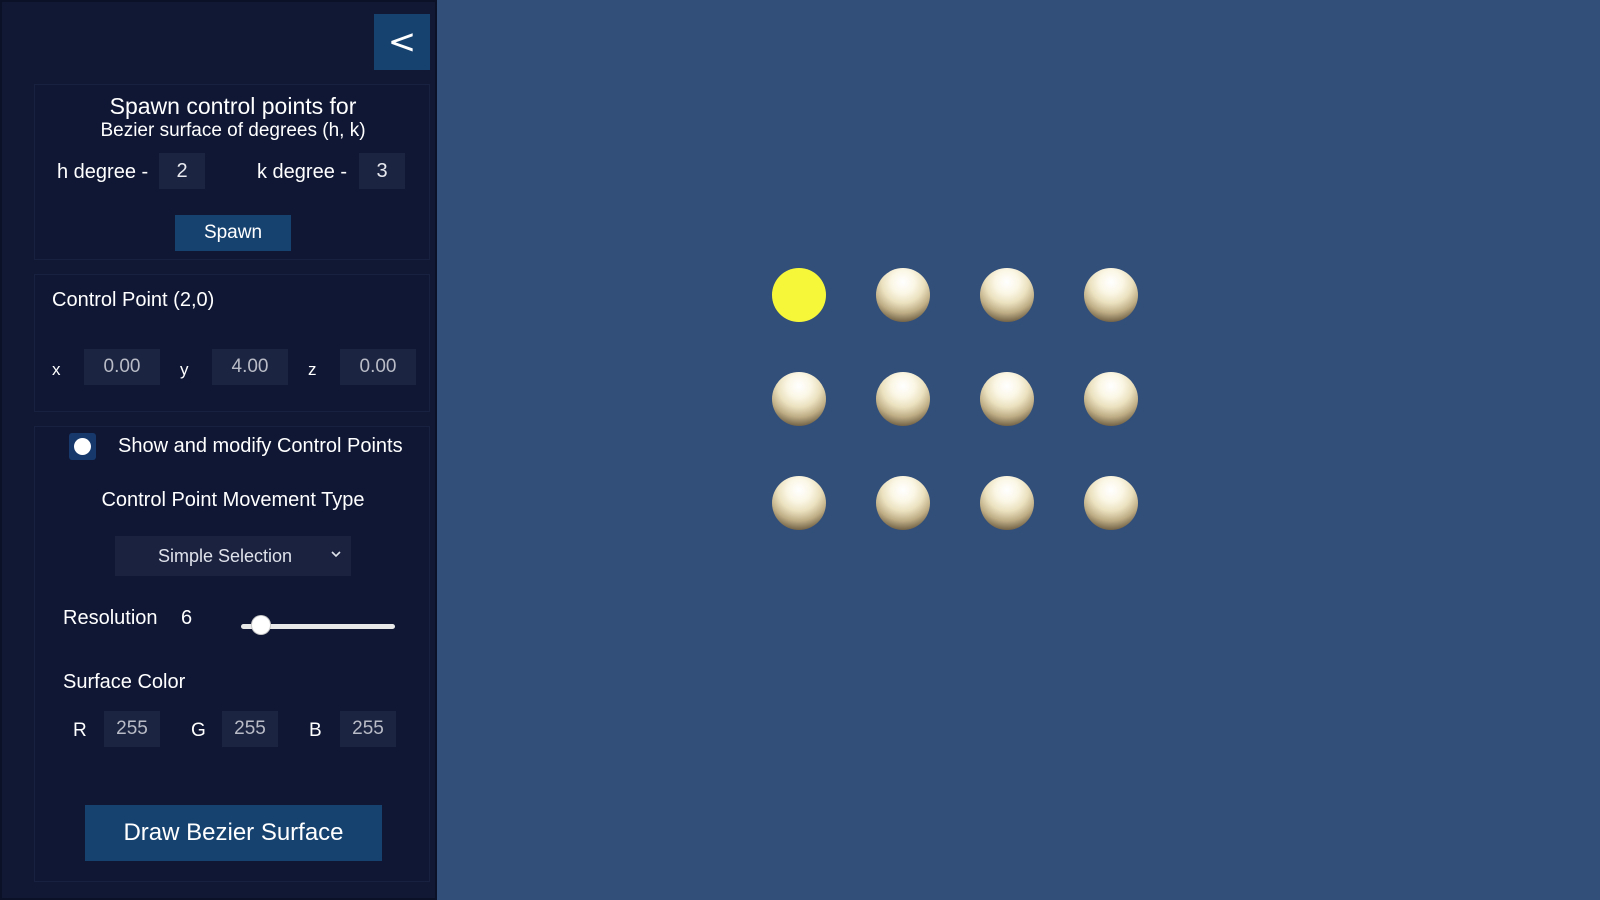  I want to click on movement-type-selected: Simple Selection, so click(225, 556).